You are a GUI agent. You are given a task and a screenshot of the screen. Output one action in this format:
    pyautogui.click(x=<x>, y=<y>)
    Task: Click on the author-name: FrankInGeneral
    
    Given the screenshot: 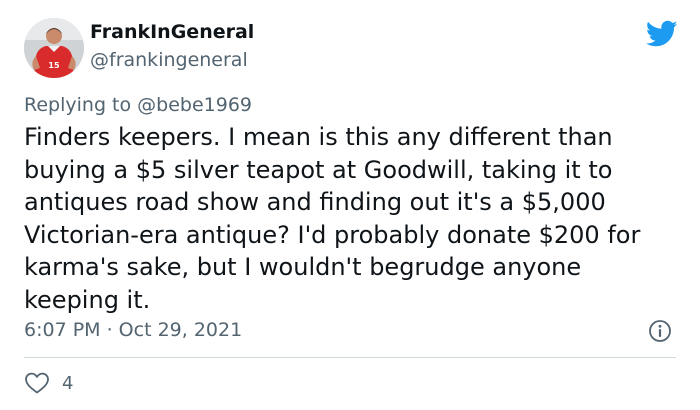 What is the action you would take?
    pyautogui.click(x=172, y=32)
    